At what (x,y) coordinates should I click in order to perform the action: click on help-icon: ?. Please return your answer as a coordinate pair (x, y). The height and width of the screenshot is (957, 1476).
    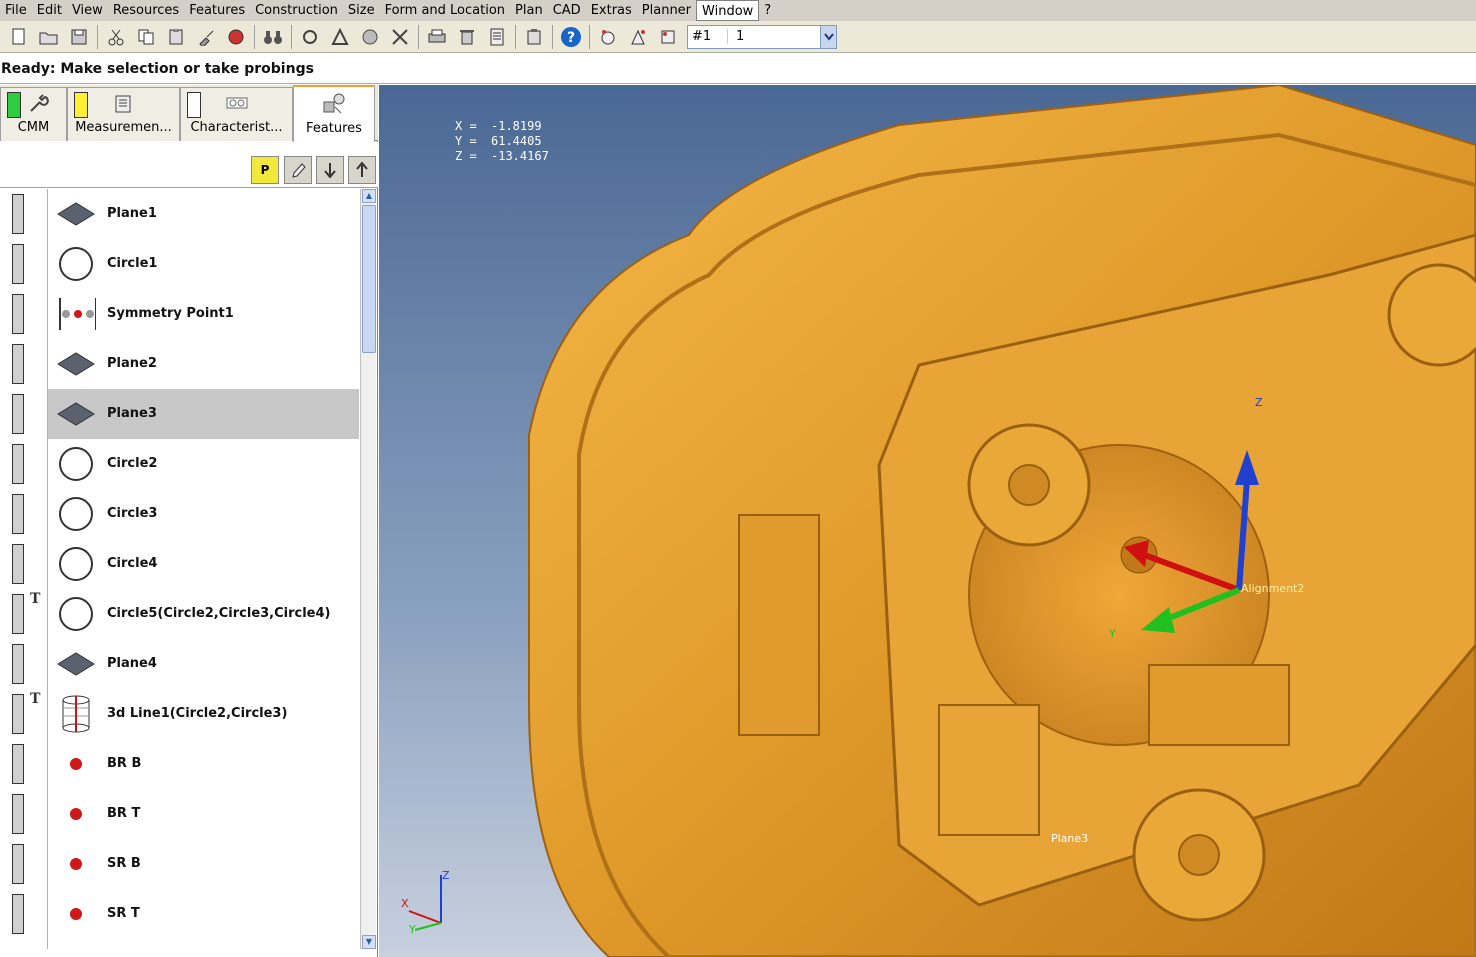
    Looking at the image, I should click on (571, 37).